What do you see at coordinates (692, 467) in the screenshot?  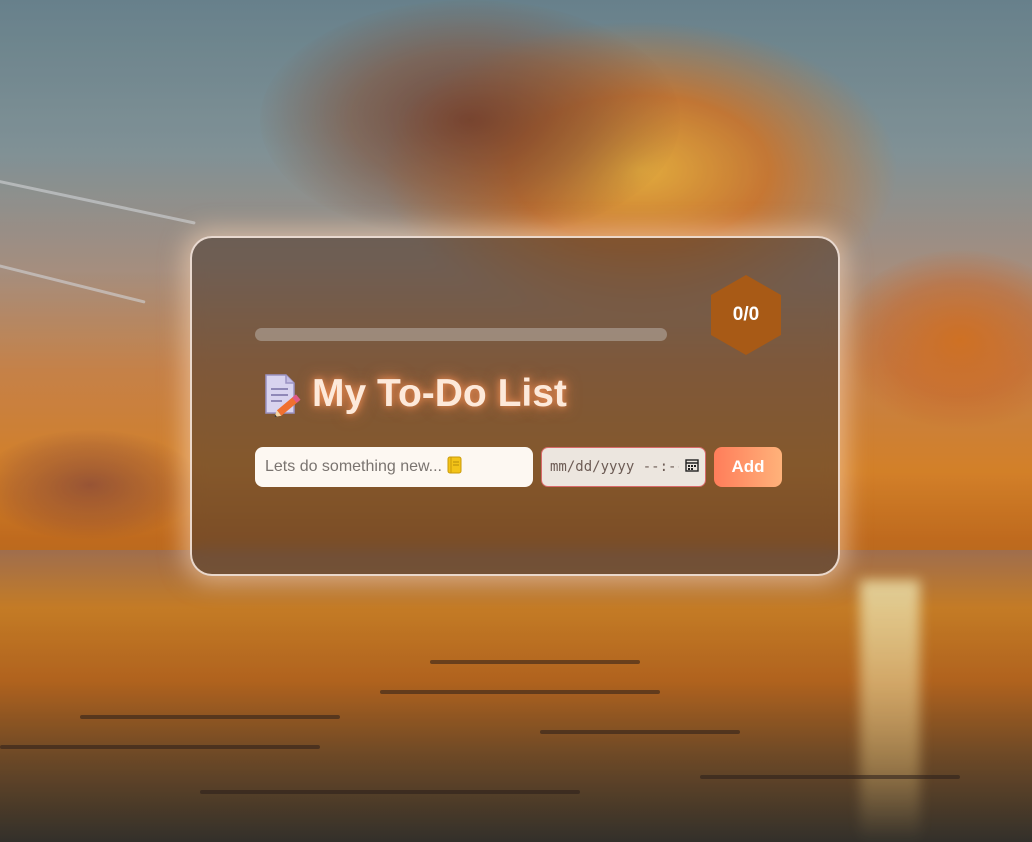 I see `calendar-icon` at bounding box center [692, 467].